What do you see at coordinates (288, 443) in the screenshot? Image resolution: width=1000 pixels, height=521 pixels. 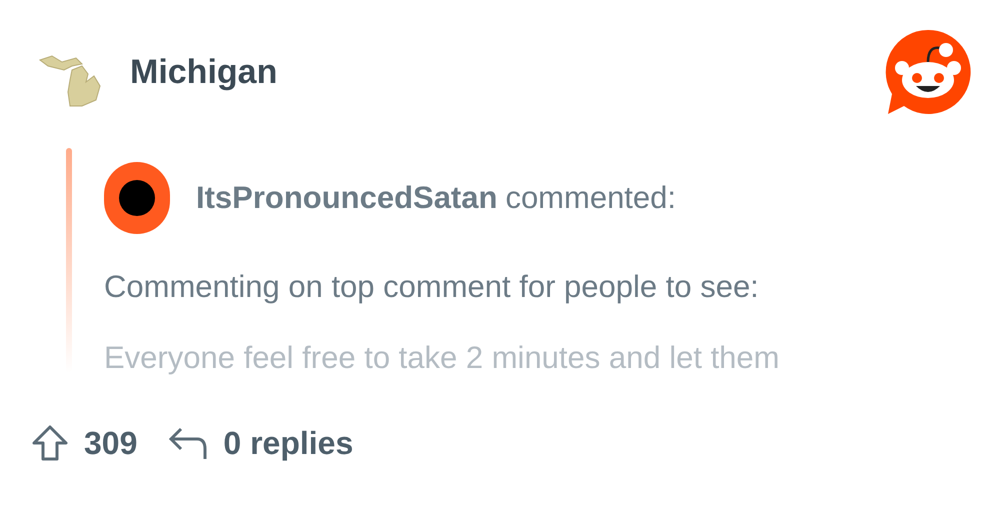 I see `reply-count: 0 replies` at bounding box center [288, 443].